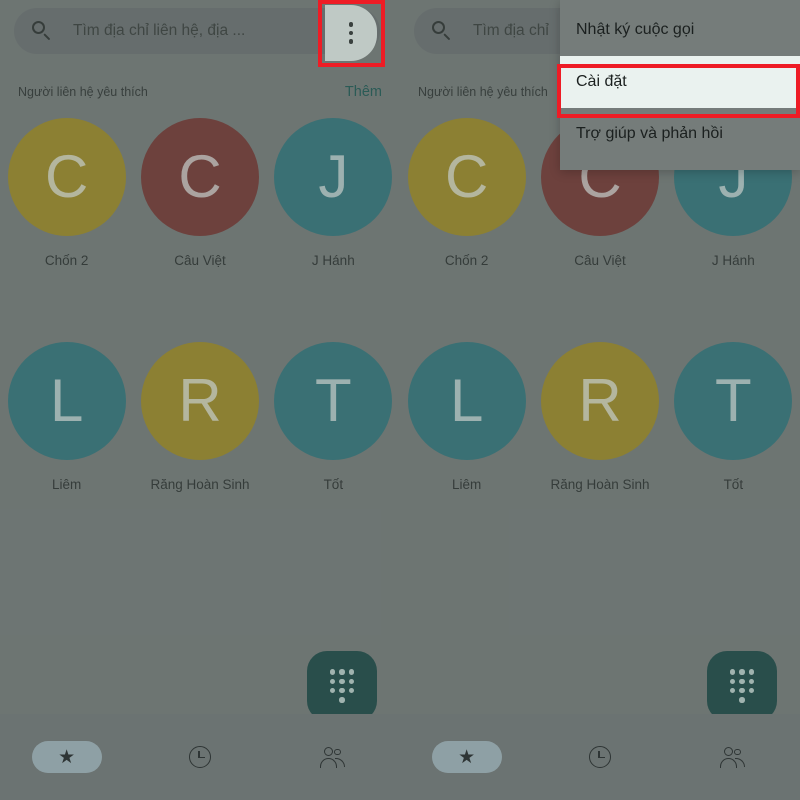 This screenshot has height=800, width=800. Describe the element at coordinates (363, 92) in the screenshot. I see `add-favorite-link: Thêm` at that location.